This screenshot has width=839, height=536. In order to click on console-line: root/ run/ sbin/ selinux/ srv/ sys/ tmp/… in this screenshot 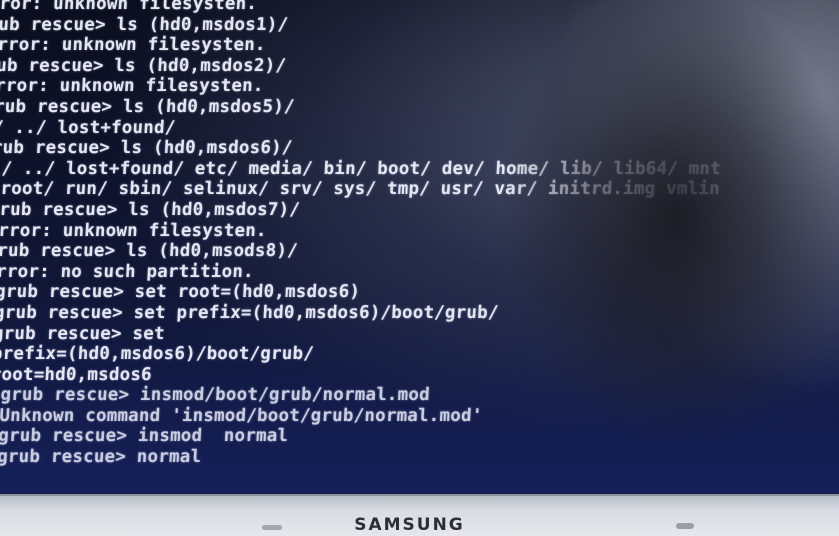, I will do `click(360, 189)`.